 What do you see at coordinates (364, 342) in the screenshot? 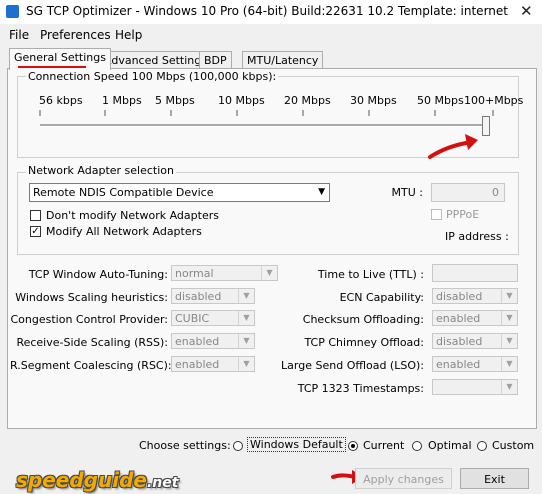
I see `tcp-chimney-label: TCP Chimney Offload:` at bounding box center [364, 342].